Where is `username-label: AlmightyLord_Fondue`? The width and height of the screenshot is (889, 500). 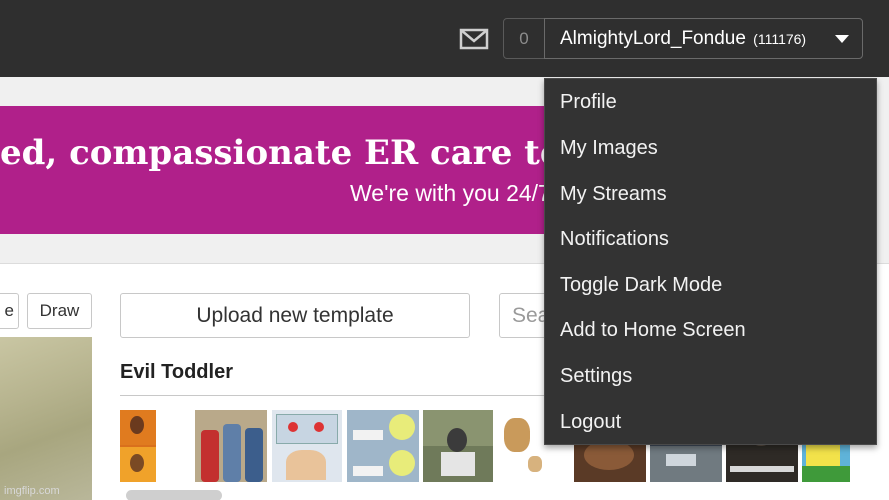
username-label: AlmightyLord_Fondue is located at coordinates (653, 38).